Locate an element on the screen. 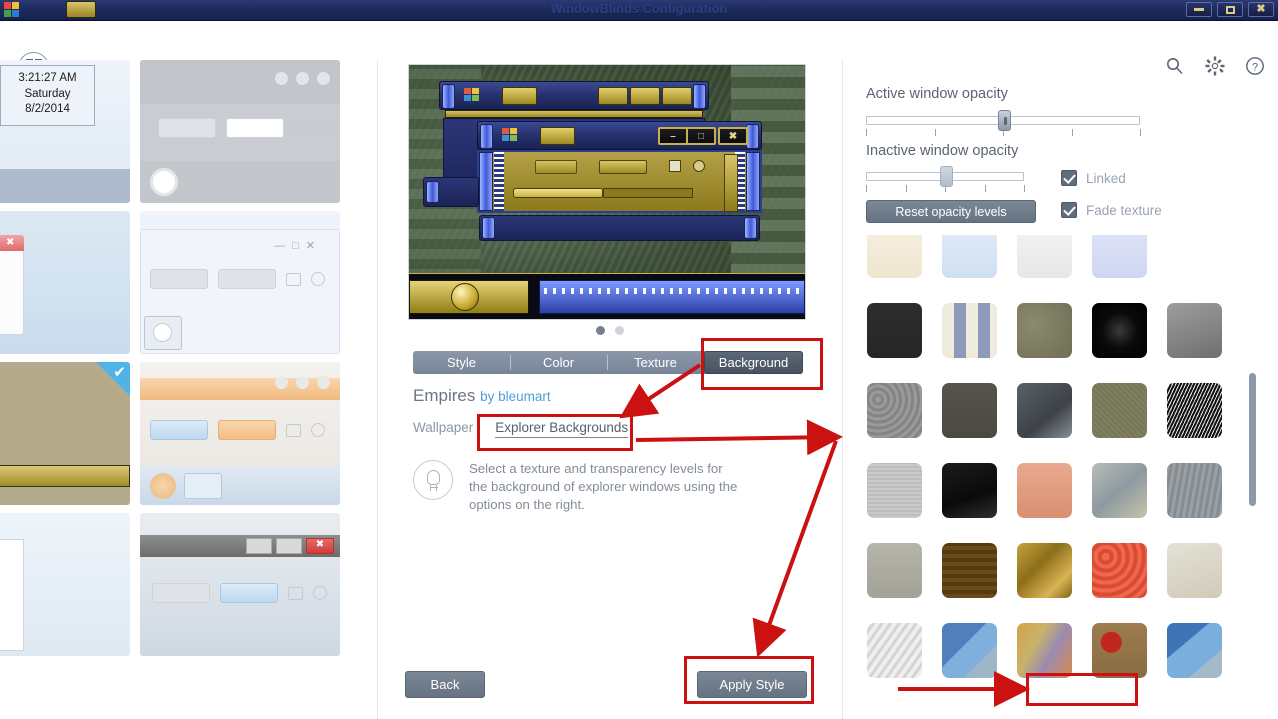 The width and height of the screenshot is (1278, 719). texture-swatch-grey-leather is located at coordinates (894, 410).